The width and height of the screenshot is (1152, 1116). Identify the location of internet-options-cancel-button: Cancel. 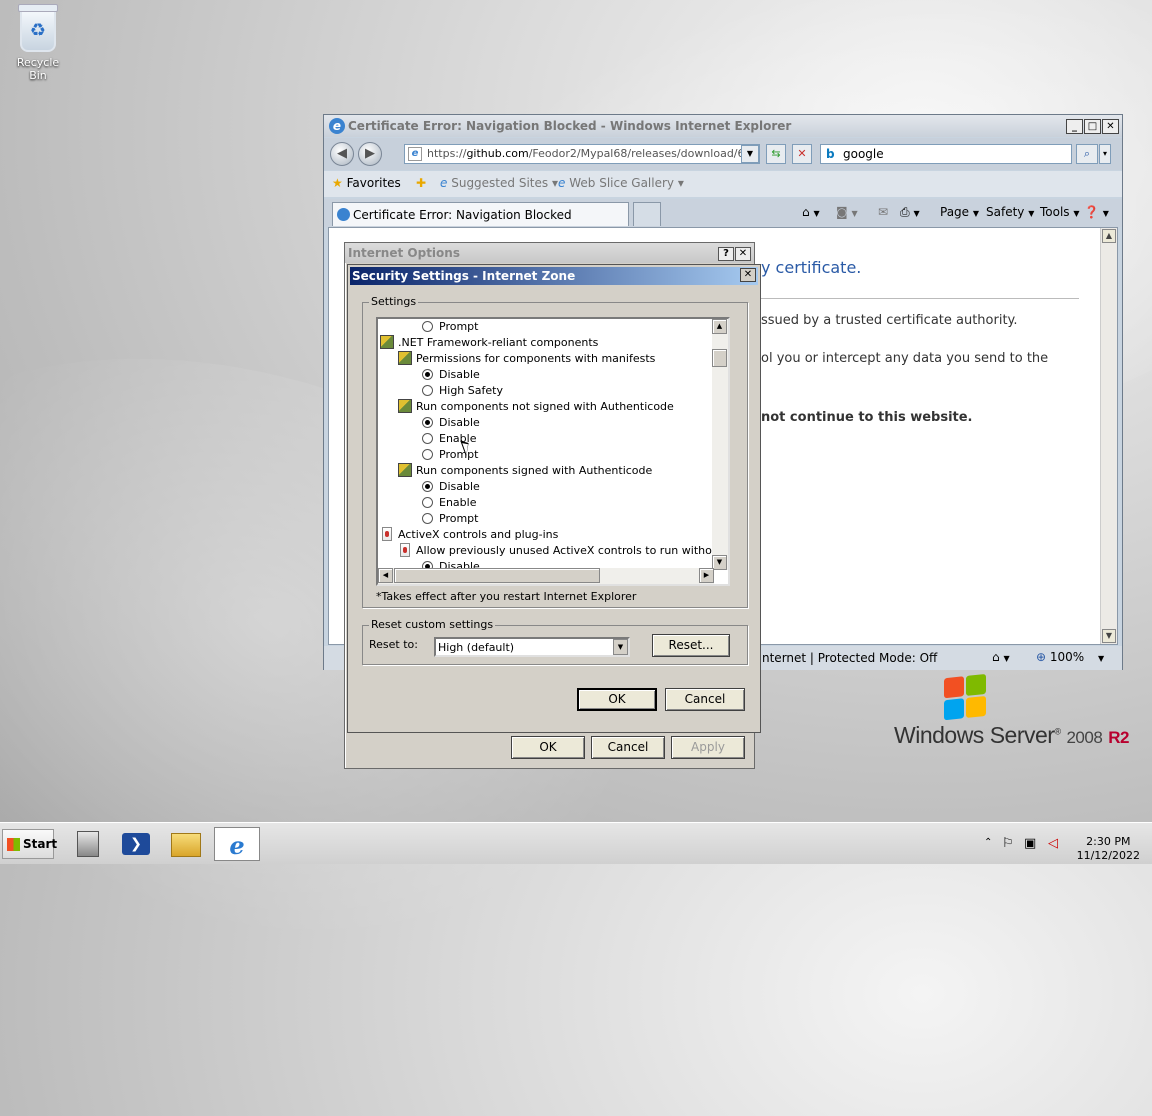
(628, 747).